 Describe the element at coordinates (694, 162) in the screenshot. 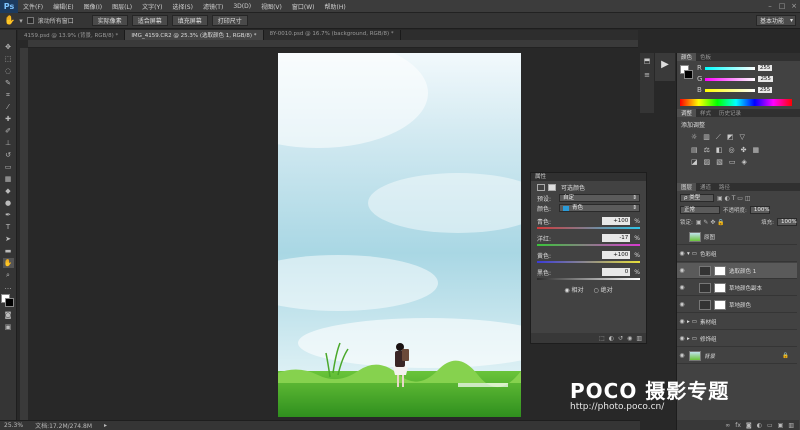

I see `invert-icon: ◪` at that location.